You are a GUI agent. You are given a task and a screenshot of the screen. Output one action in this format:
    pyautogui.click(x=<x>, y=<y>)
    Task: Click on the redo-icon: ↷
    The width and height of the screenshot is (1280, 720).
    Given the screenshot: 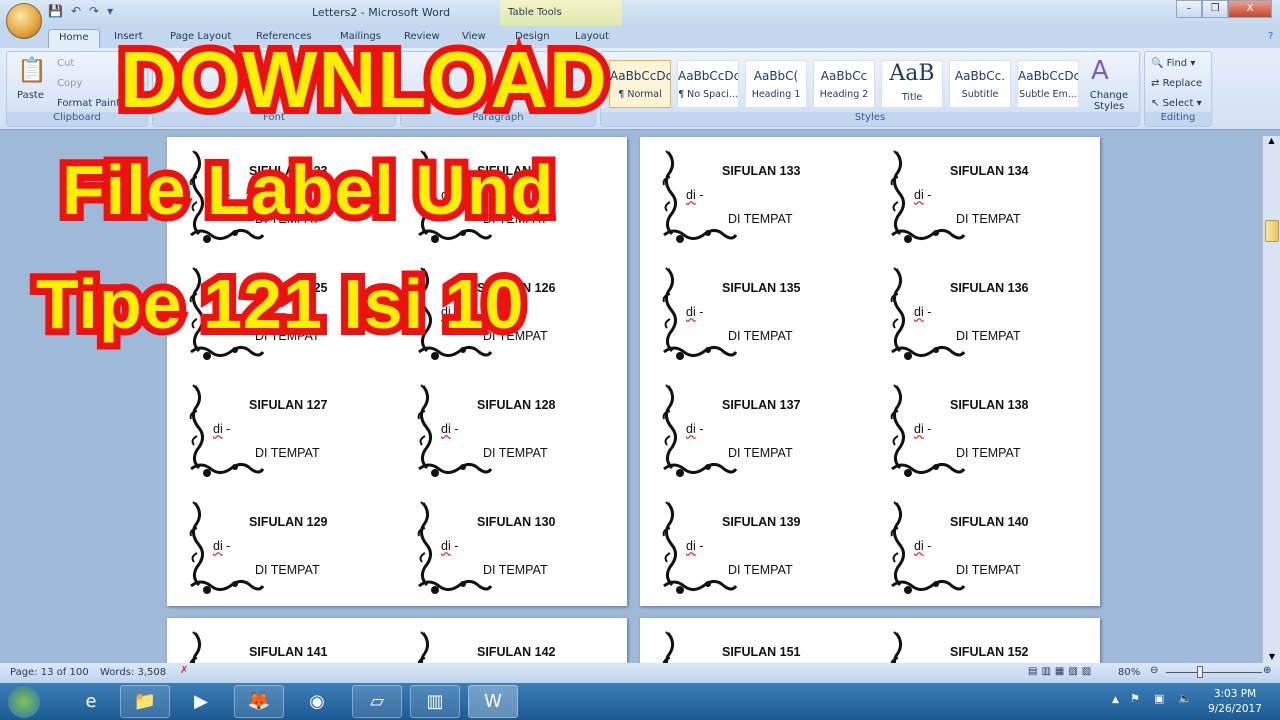 What is the action you would take?
    pyautogui.click(x=94, y=11)
    